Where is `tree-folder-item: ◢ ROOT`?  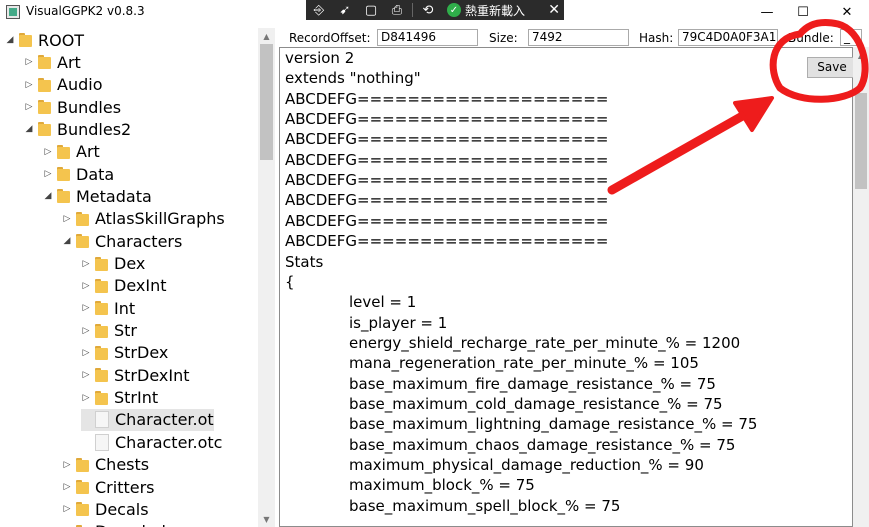 tree-folder-item: ◢ ROOT is located at coordinates (45, 40).